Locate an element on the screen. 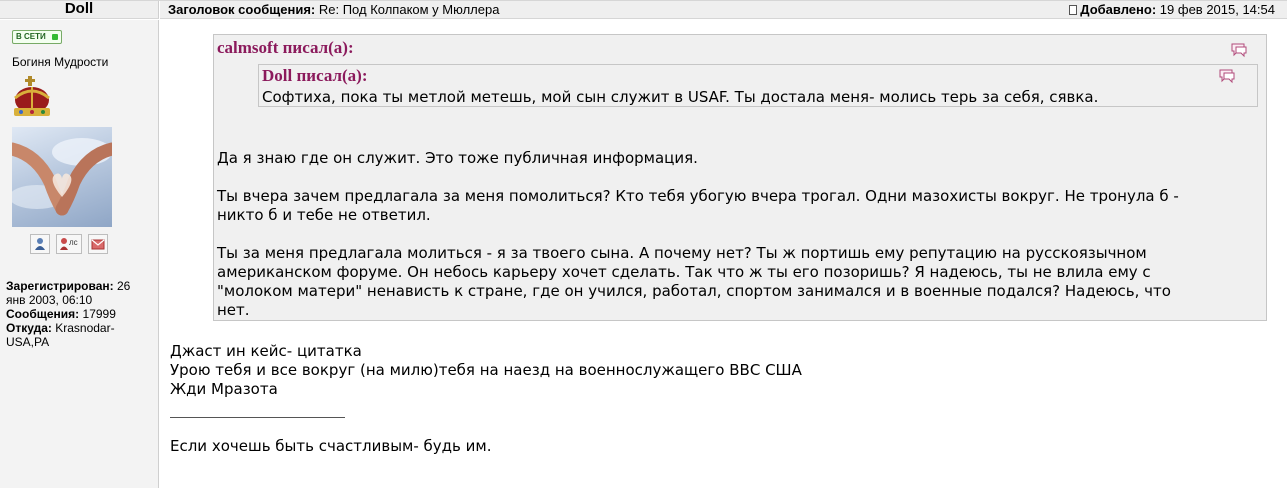 The height and width of the screenshot is (488, 1287). post-date: Добавлено: 19 фев 2015, 14:54 is located at coordinates (1172, 9).